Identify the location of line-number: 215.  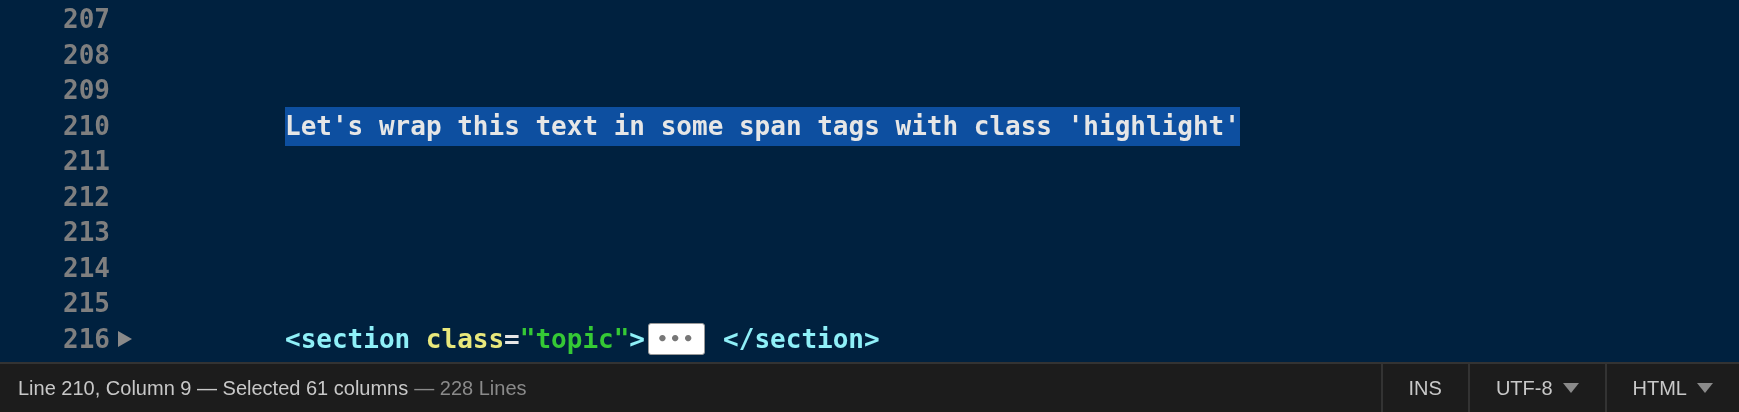
(86, 304).